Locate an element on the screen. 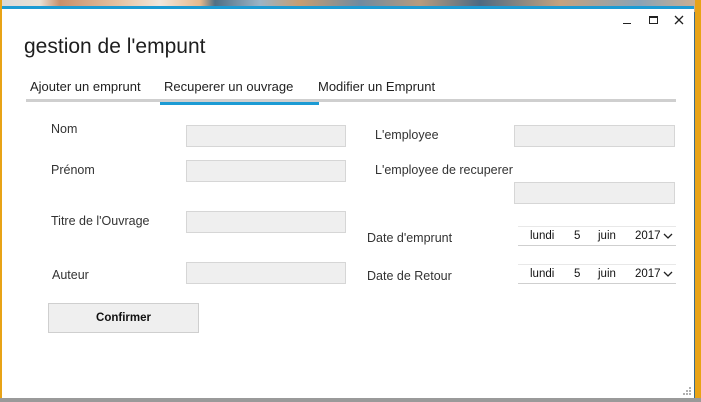 The image size is (701, 402). titre-ouvrage-field is located at coordinates (266, 222).